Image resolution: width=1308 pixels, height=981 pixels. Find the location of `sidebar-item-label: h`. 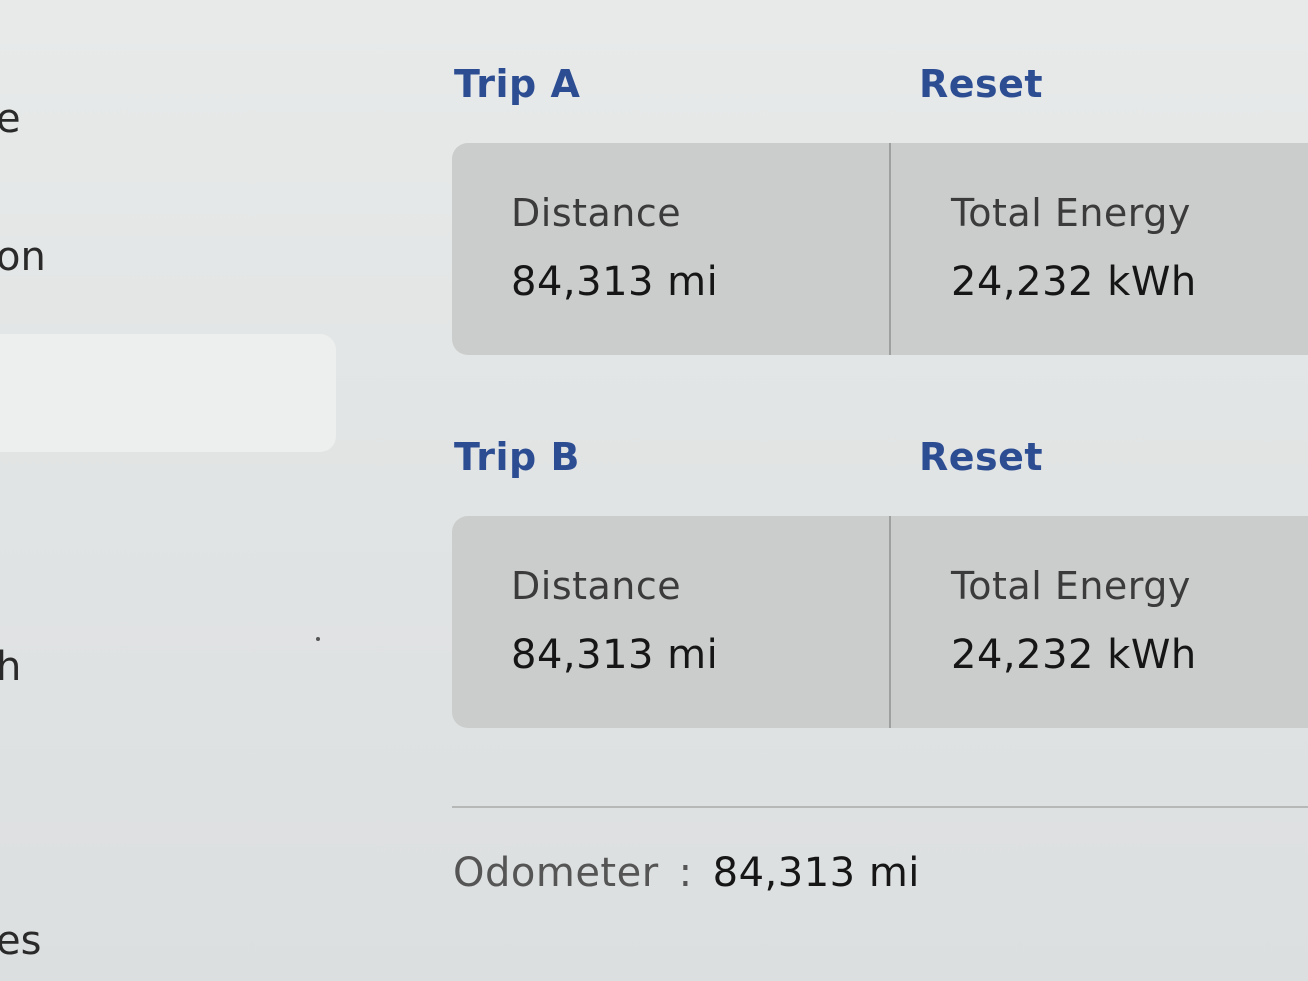

sidebar-item-label: h is located at coordinates (10, 667).